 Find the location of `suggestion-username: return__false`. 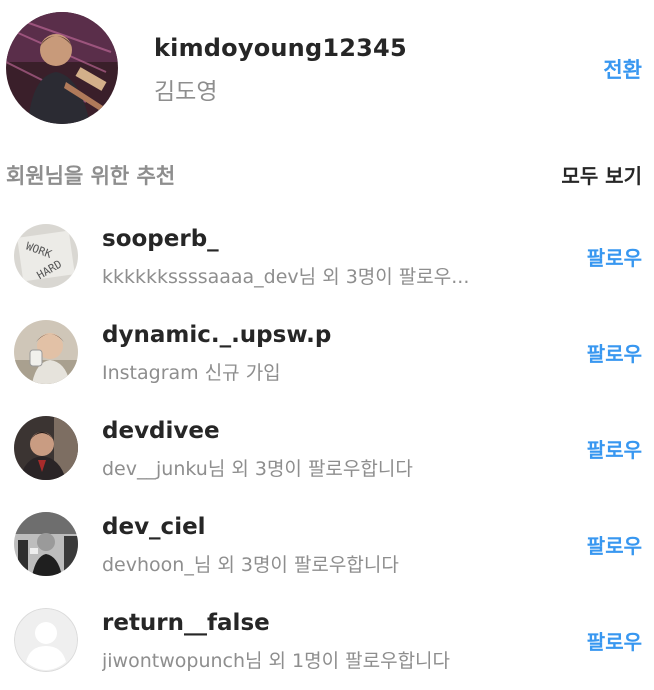

suggestion-username: return__false is located at coordinates (186, 623).